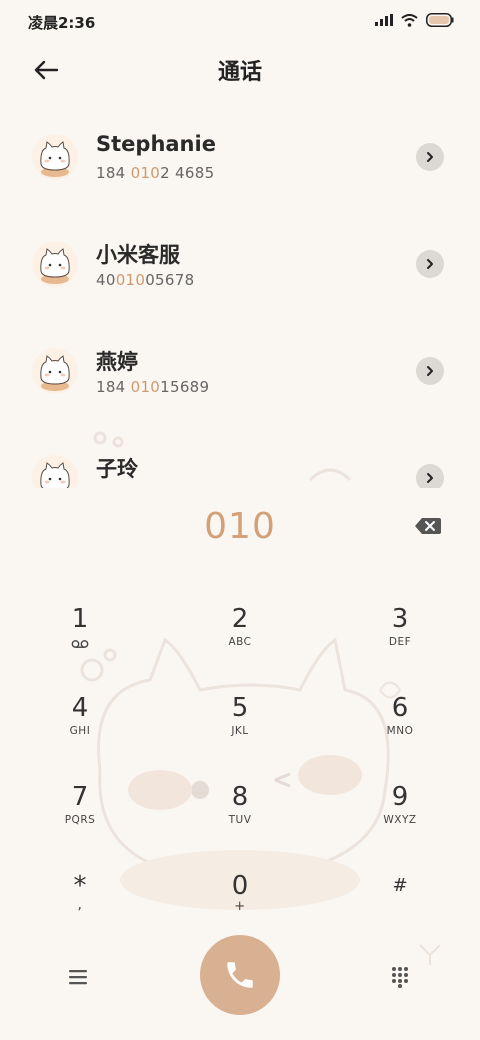 This screenshot has width=480, height=1040. I want to click on contact-number: 4001005678, so click(145, 280).